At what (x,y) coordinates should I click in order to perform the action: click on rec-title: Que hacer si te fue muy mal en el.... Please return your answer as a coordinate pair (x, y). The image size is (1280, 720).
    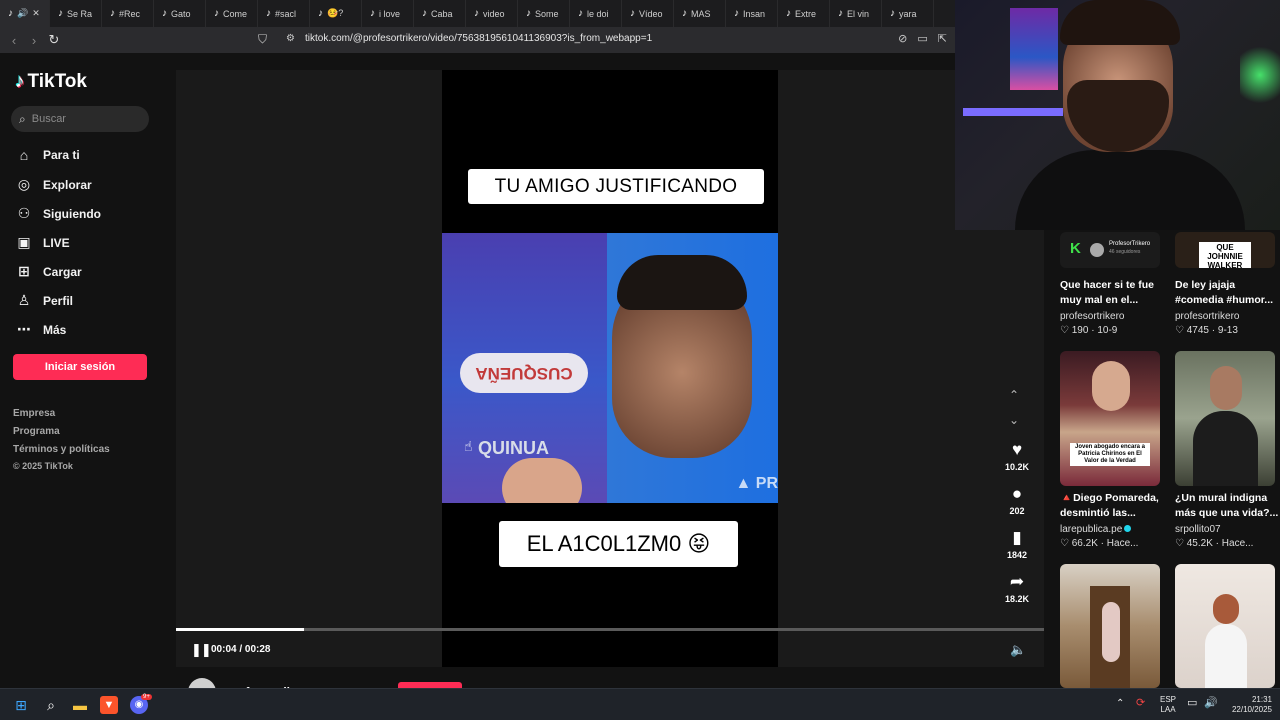
    Looking at the image, I should click on (1107, 293).